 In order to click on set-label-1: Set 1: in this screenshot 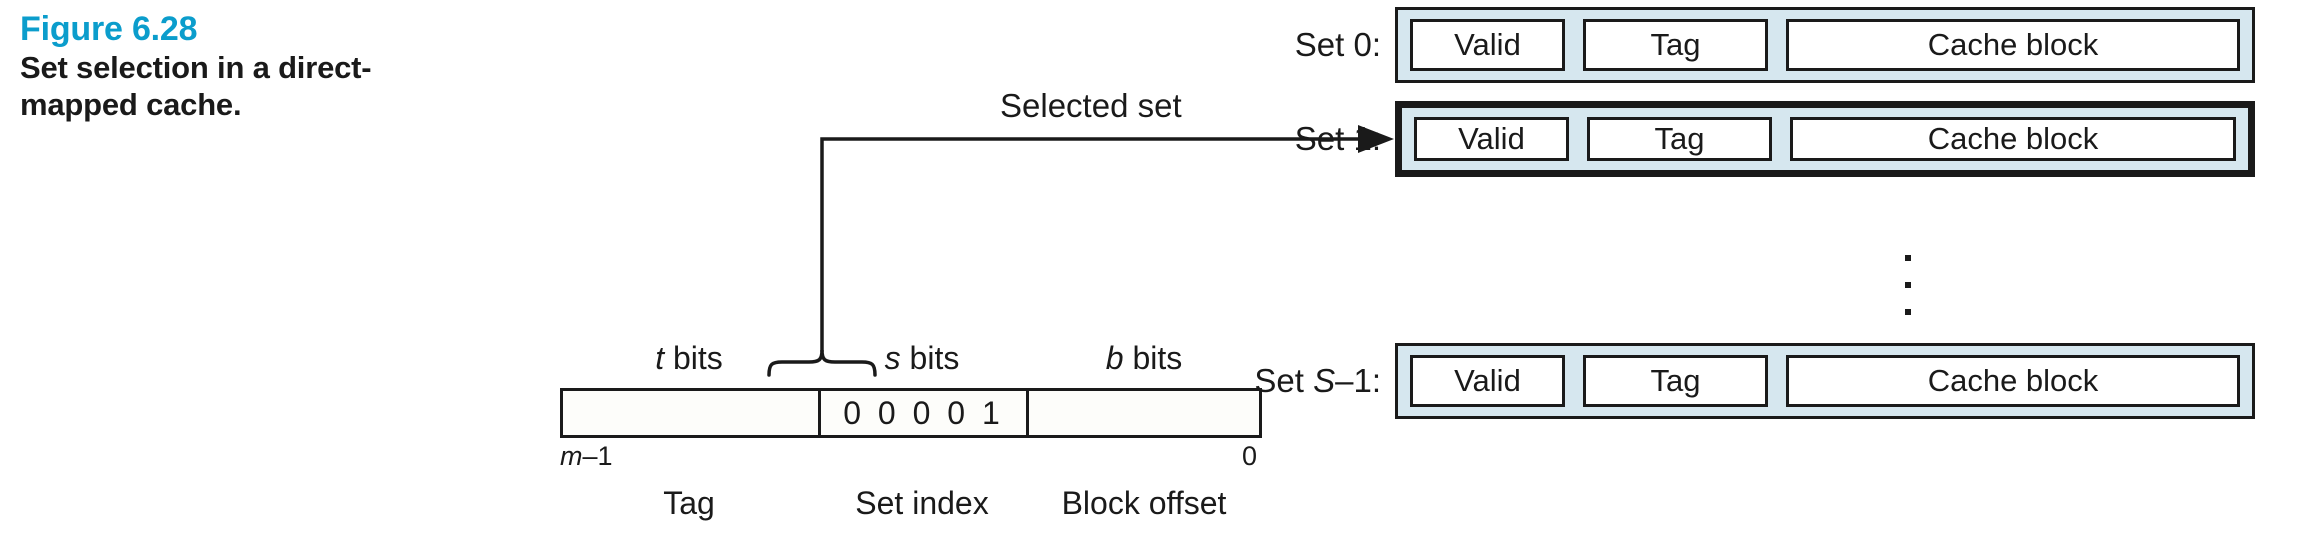, I will do `click(1337, 138)`.